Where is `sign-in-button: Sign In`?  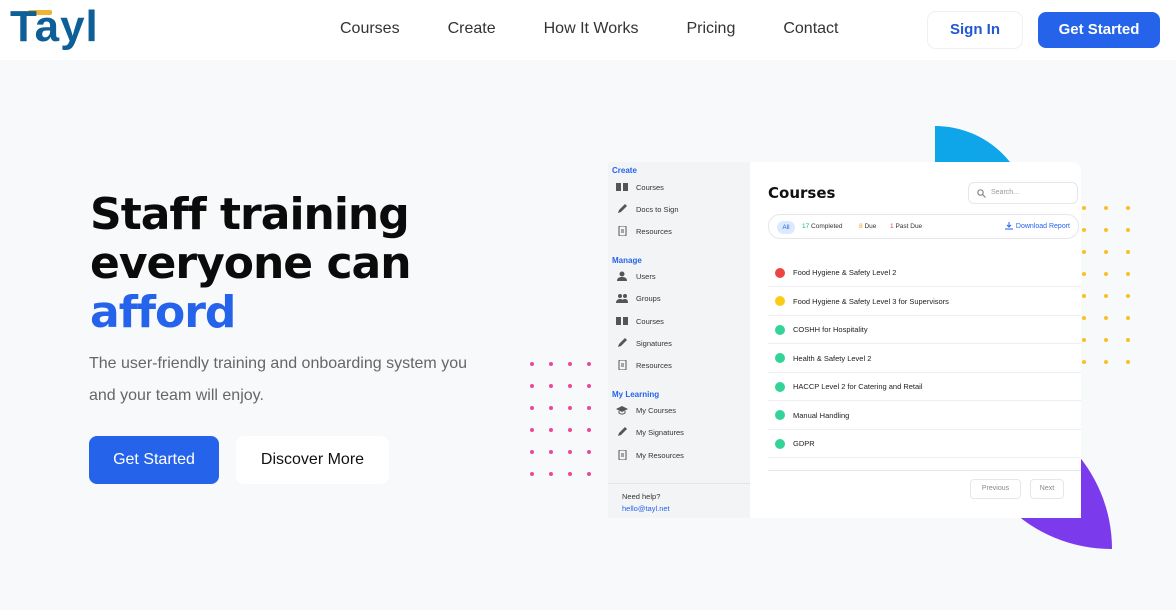 sign-in-button: Sign In is located at coordinates (975, 30).